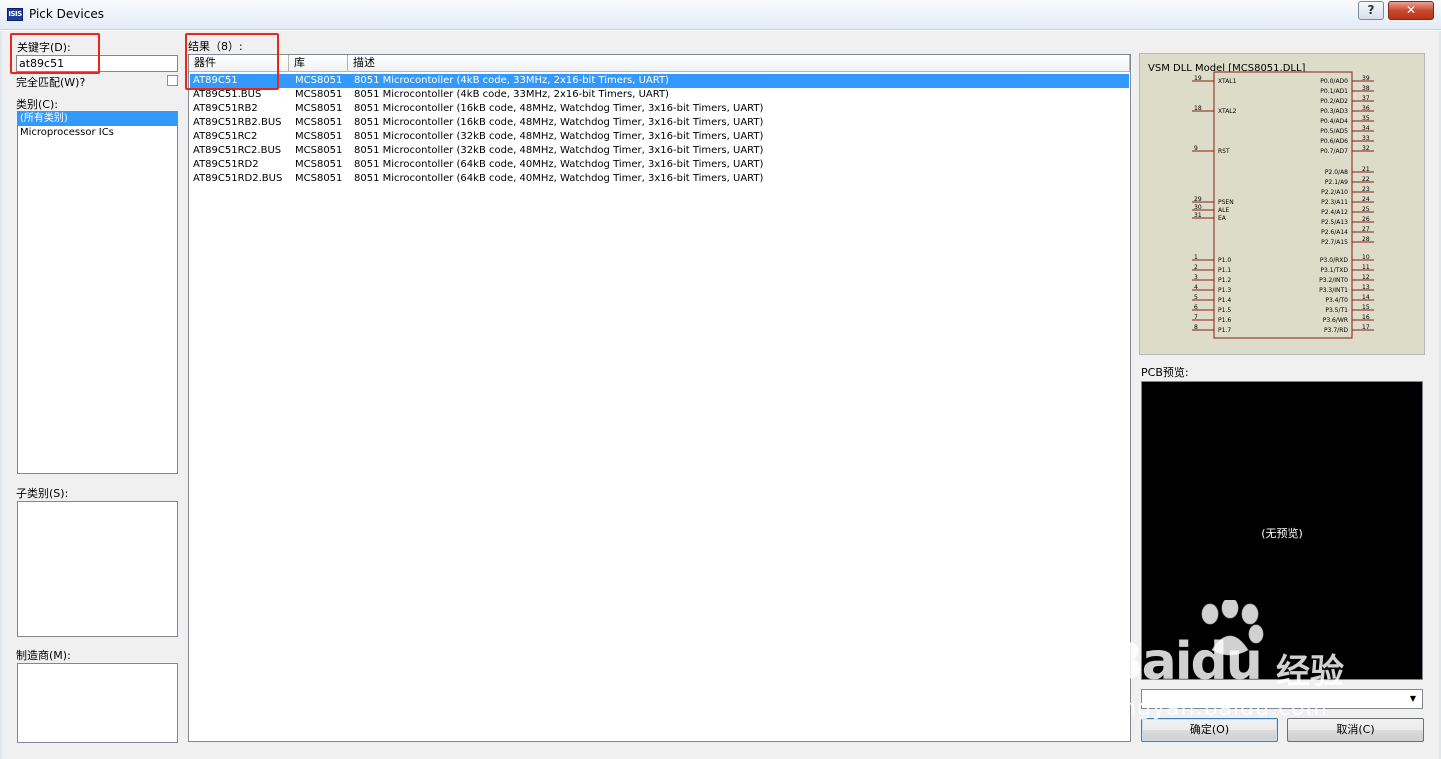  What do you see at coordinates (1366, 148) in the screenshot?
I see `pin-number: 32` at bounding box center [1366, 148].